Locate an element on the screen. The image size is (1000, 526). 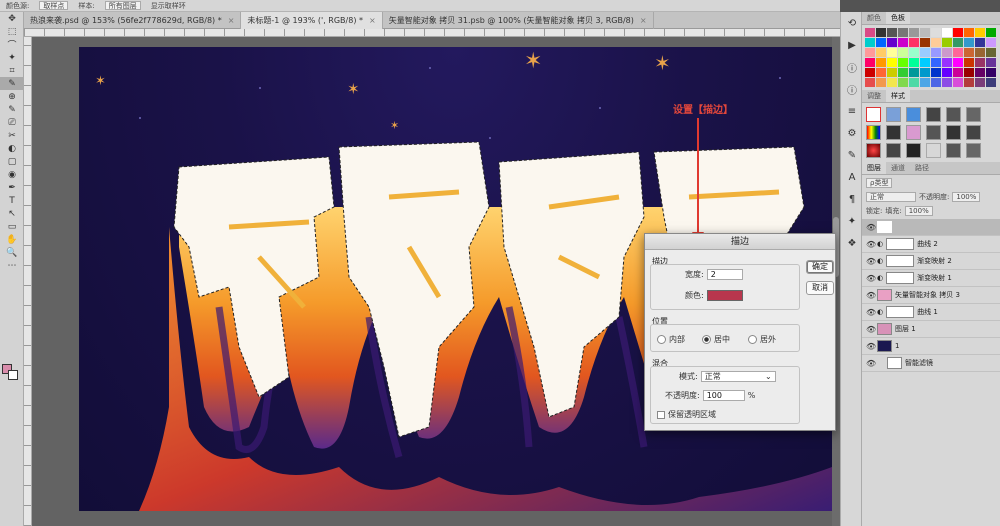
option-item: 取样点 is located at coordinates (54, 5).